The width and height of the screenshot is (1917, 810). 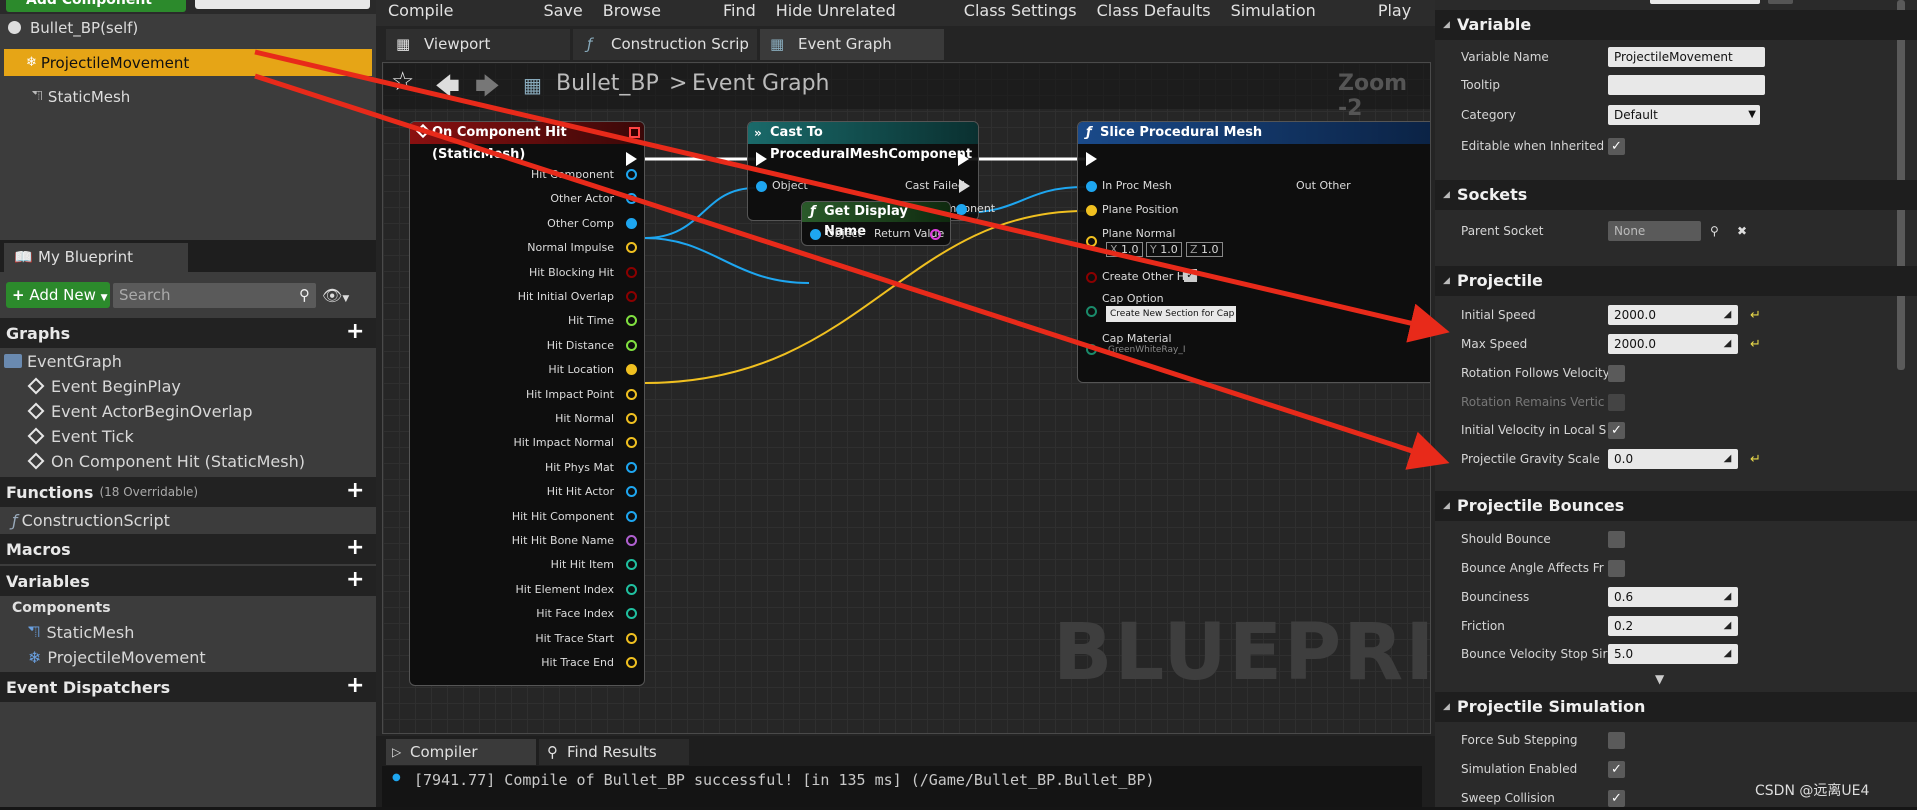 What do you see at coordinates (1673, 459) in the screenshot?
I see `gravity-scale-input: 0.0 ◢` at bounding box center [1673, 459].